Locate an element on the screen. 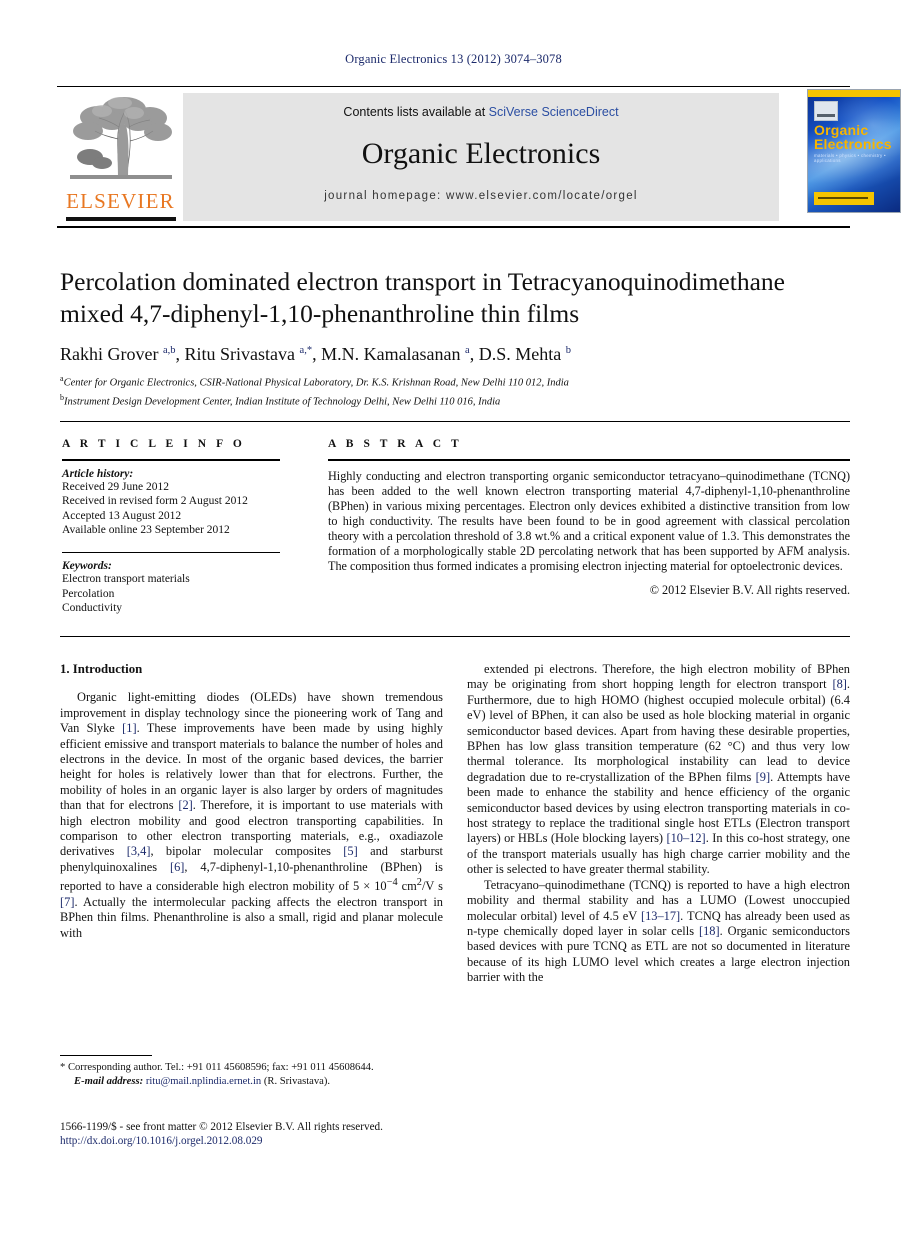 The width and height of the screenshot is (907, 1238). elsevier-tree-icon is located at coordinates (121, 138).